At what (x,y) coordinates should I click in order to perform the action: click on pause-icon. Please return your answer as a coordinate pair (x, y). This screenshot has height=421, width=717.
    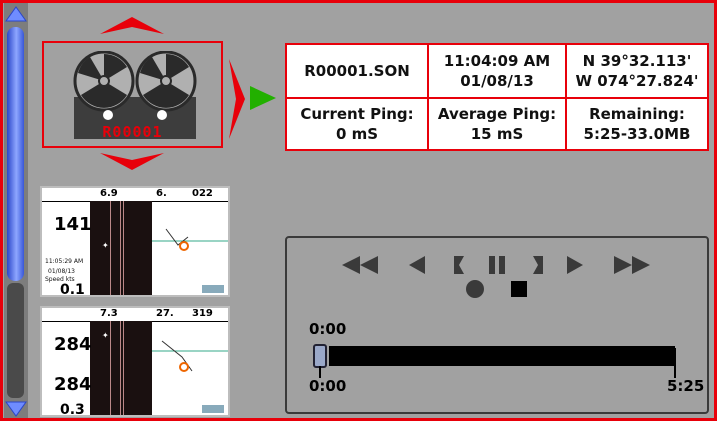
    Looking at the image, I should click on (497, 265).